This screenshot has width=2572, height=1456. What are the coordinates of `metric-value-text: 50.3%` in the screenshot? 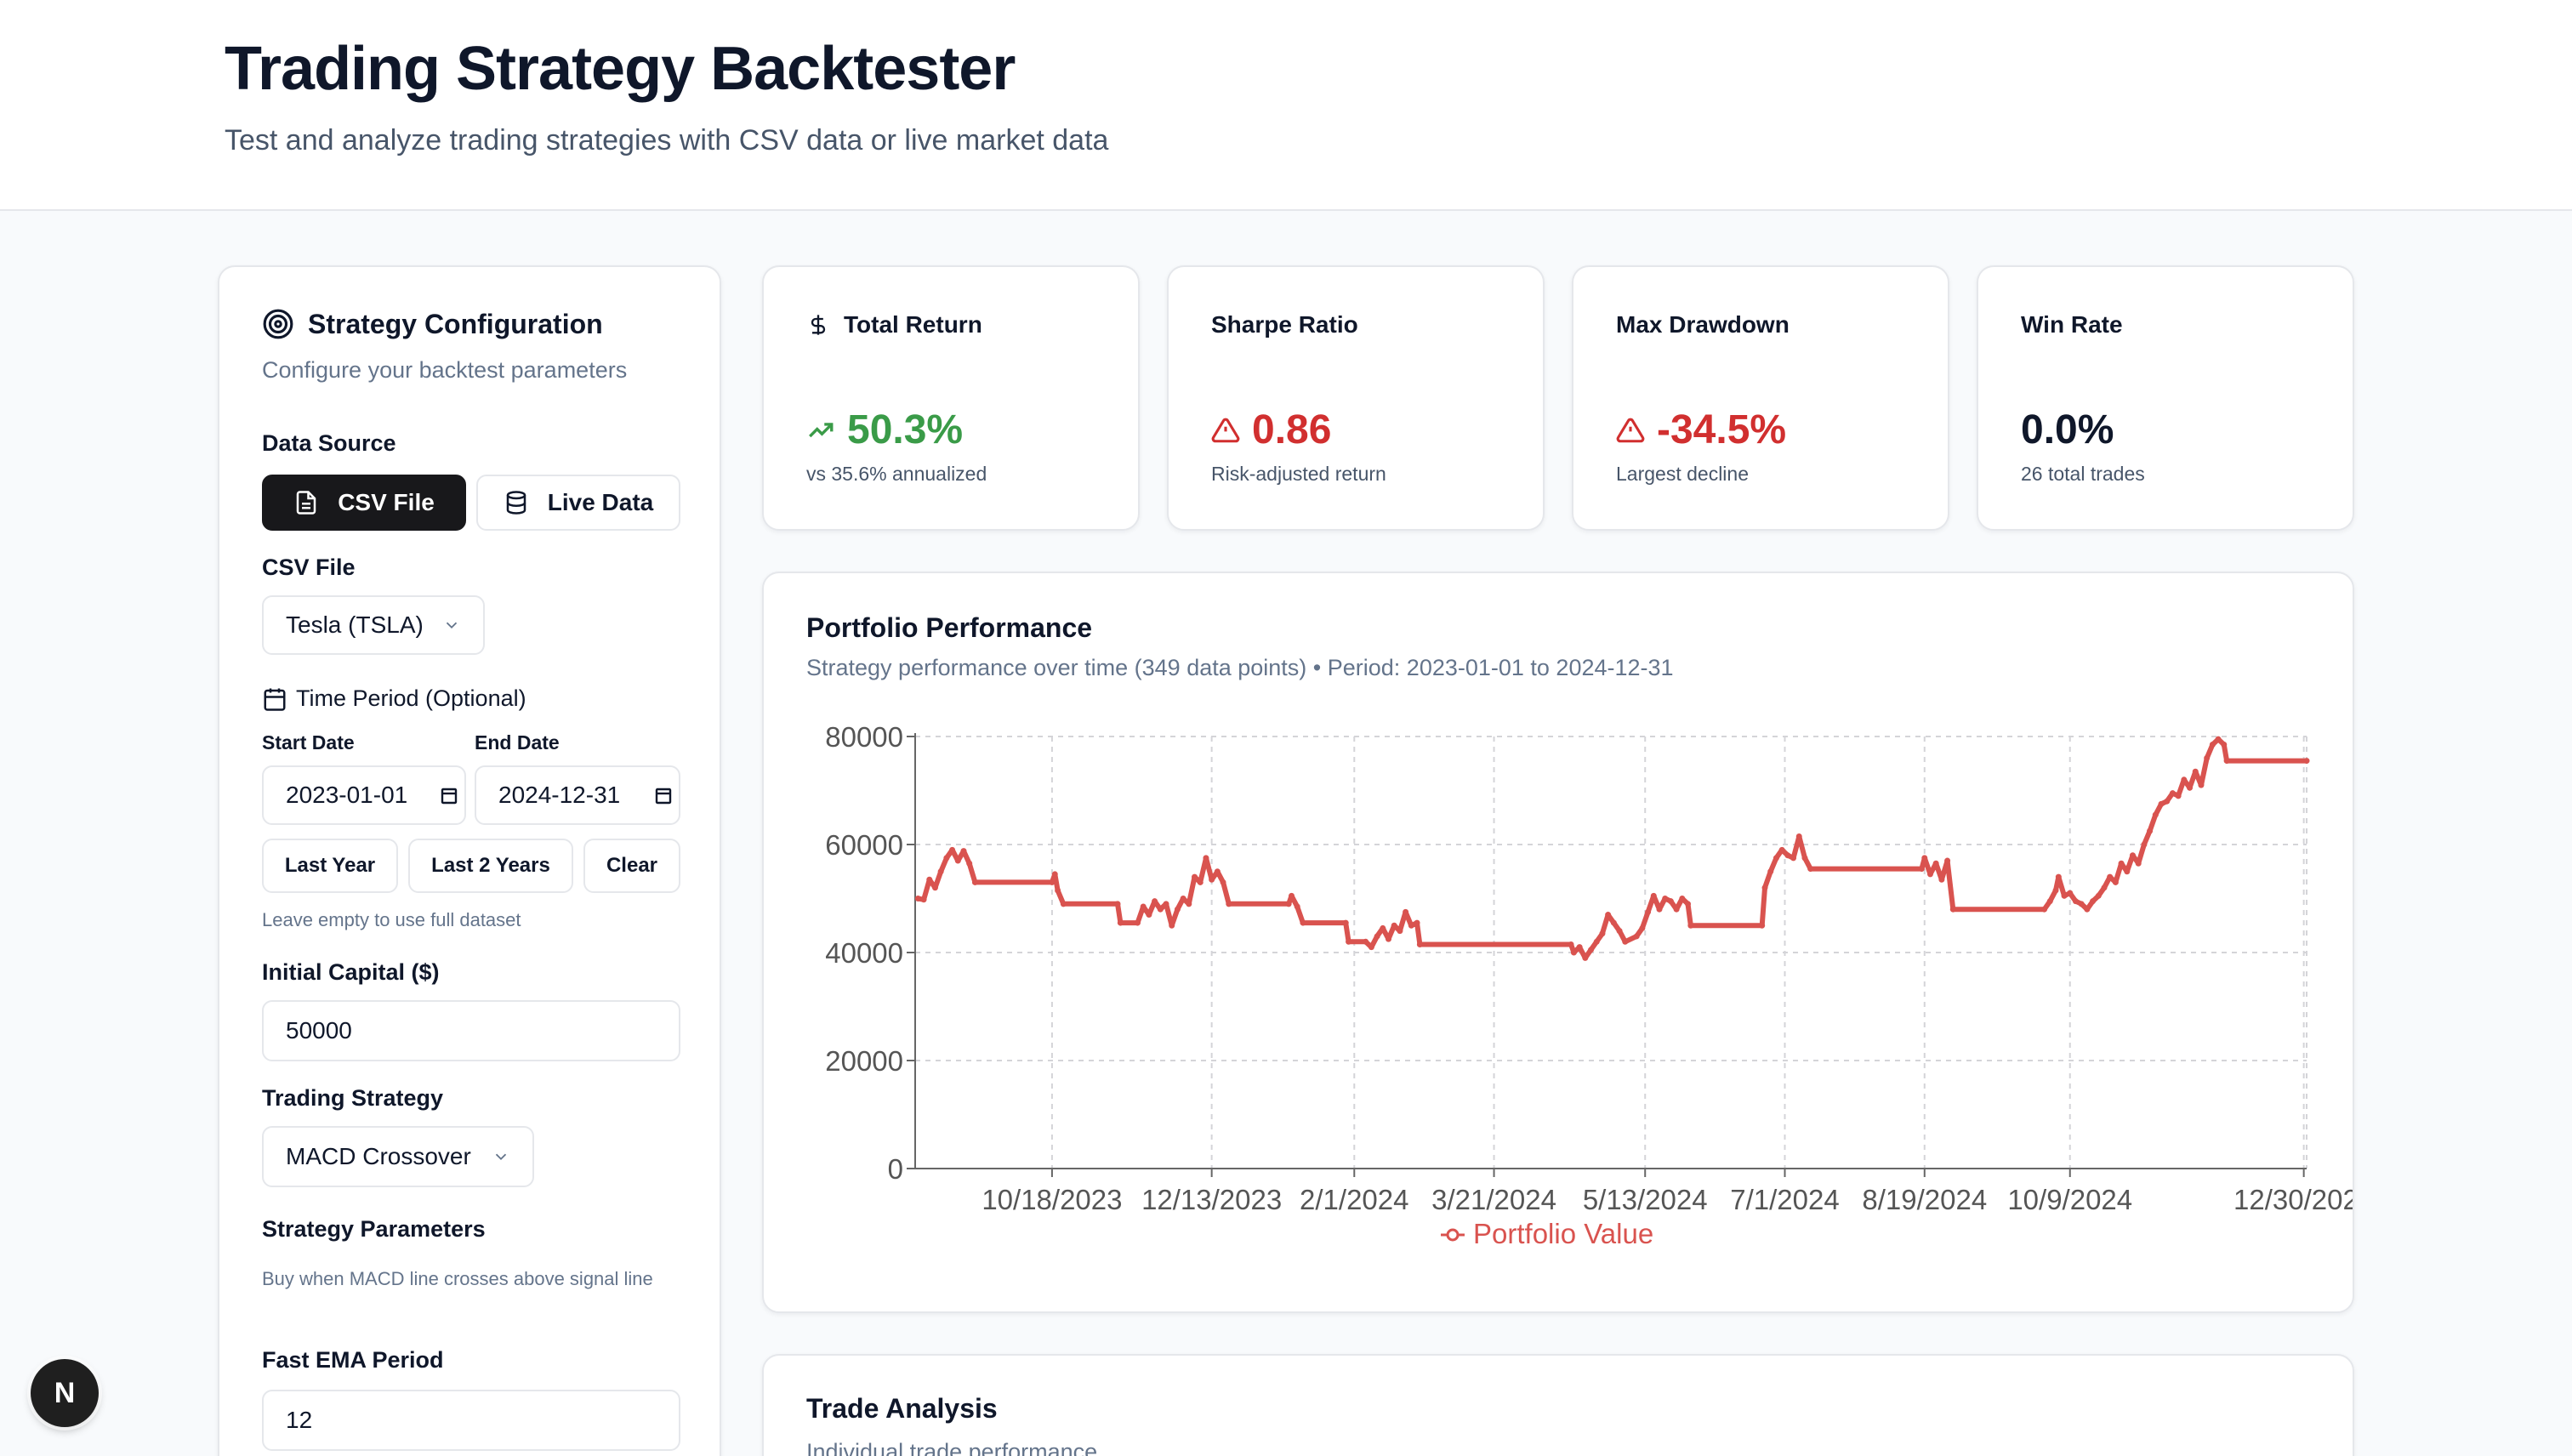 It's located at (905, 430).